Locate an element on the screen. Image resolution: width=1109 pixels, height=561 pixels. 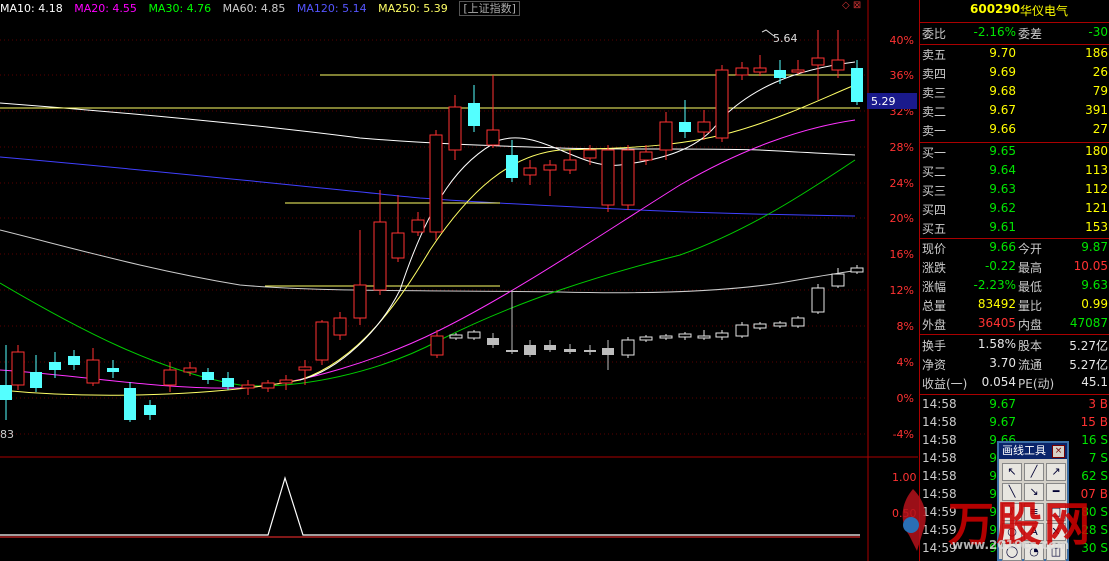
stat-label: 收益(一) is located at coordinates (945, 384).